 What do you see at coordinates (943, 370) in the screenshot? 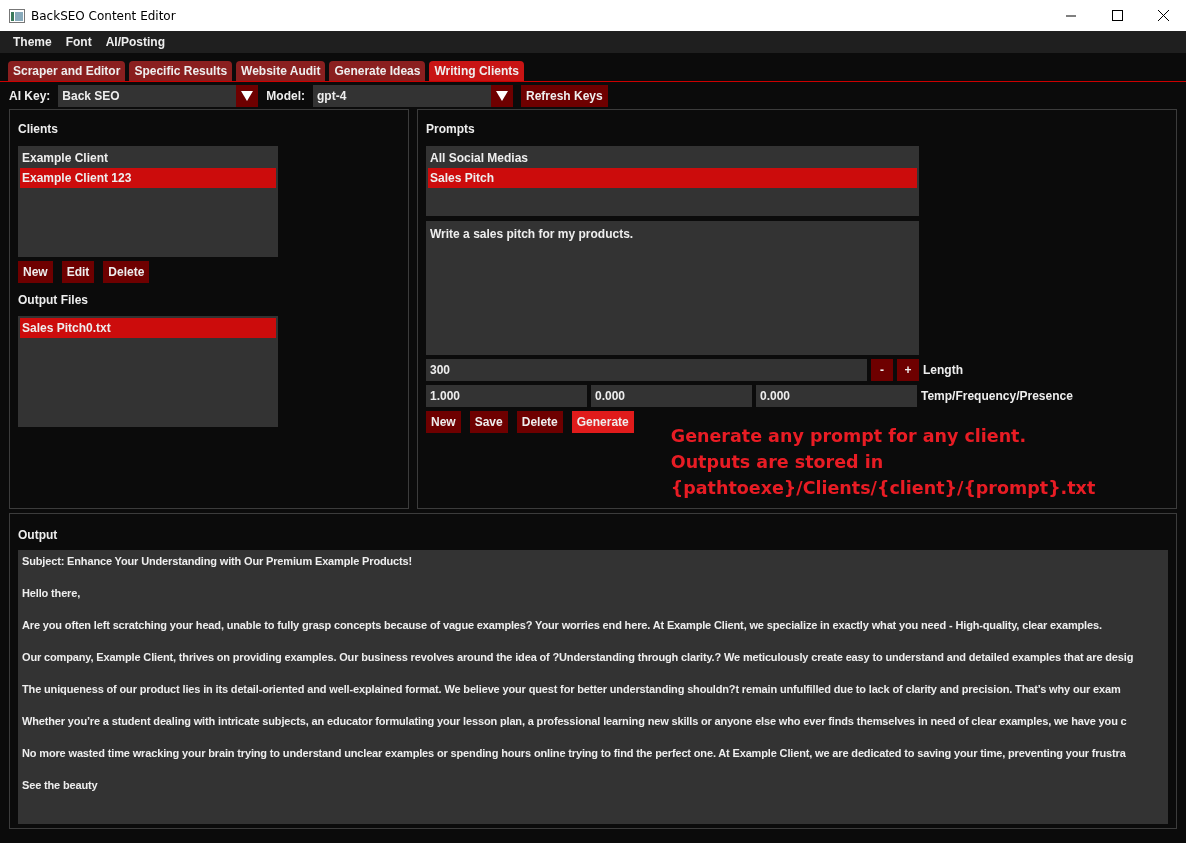
I see `field-label: Length` at bounding box center [943, 370].